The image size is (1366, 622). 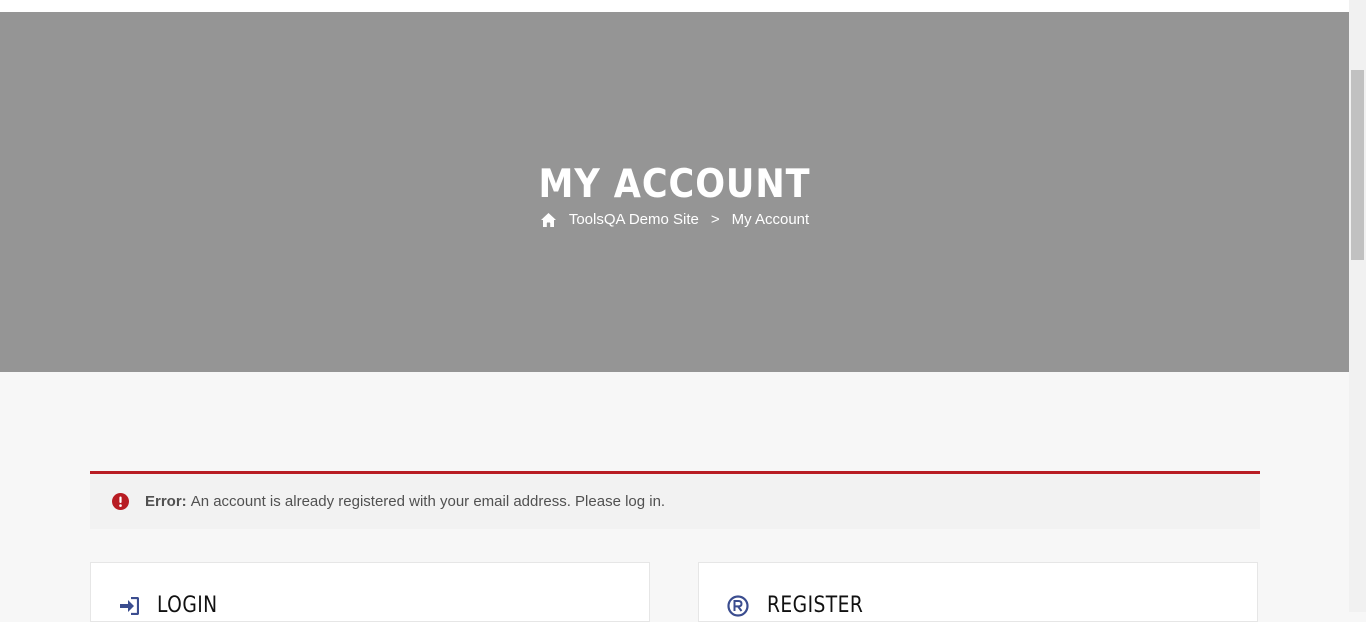 I want to click on error-label: Error:, so click(x=166, y=501).